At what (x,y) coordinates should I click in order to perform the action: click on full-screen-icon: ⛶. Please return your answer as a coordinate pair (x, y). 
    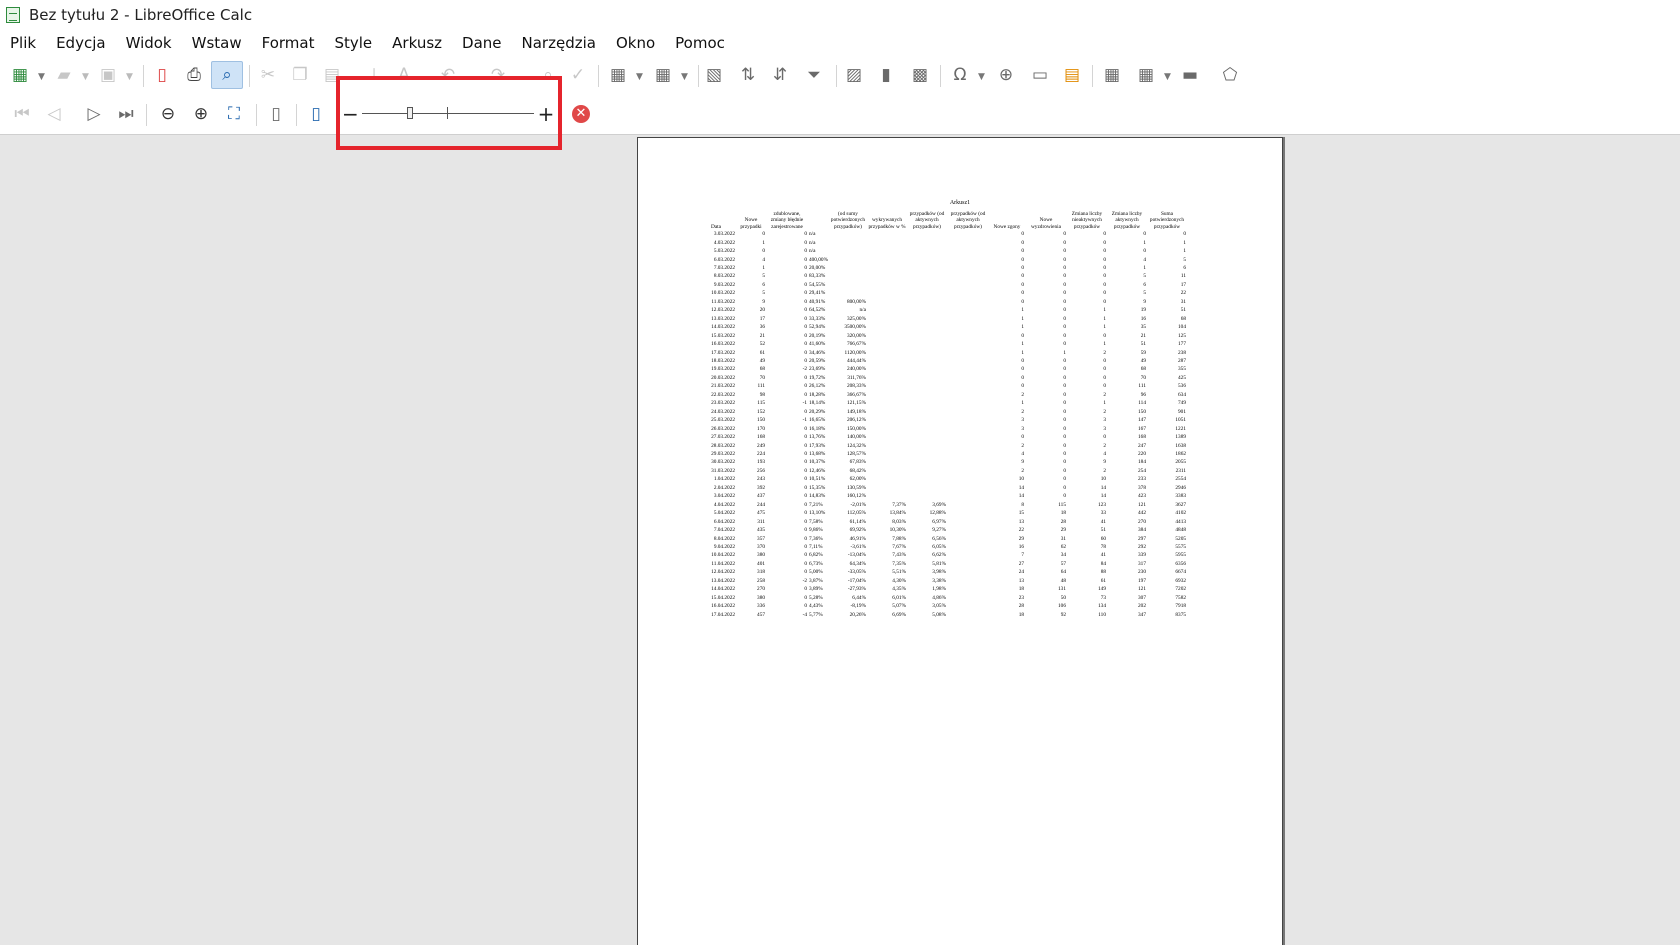
    Looking at the image, I should click on (234, 114).